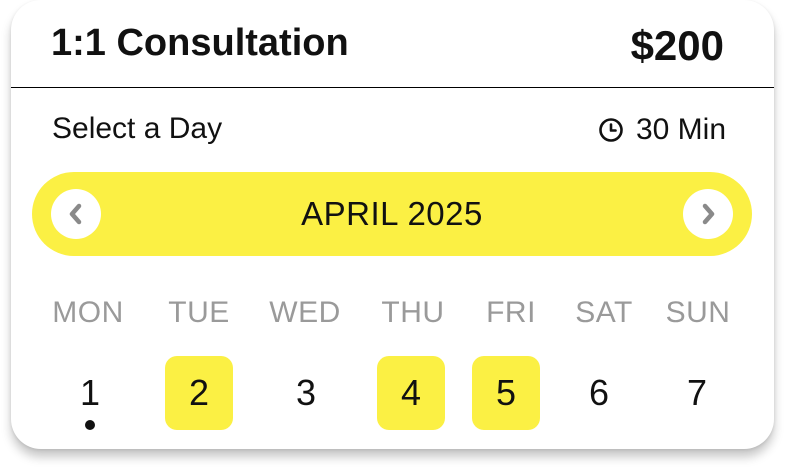 This screenshot has width=786, height=474. I want to click on today-indicator, so click(90, 425).